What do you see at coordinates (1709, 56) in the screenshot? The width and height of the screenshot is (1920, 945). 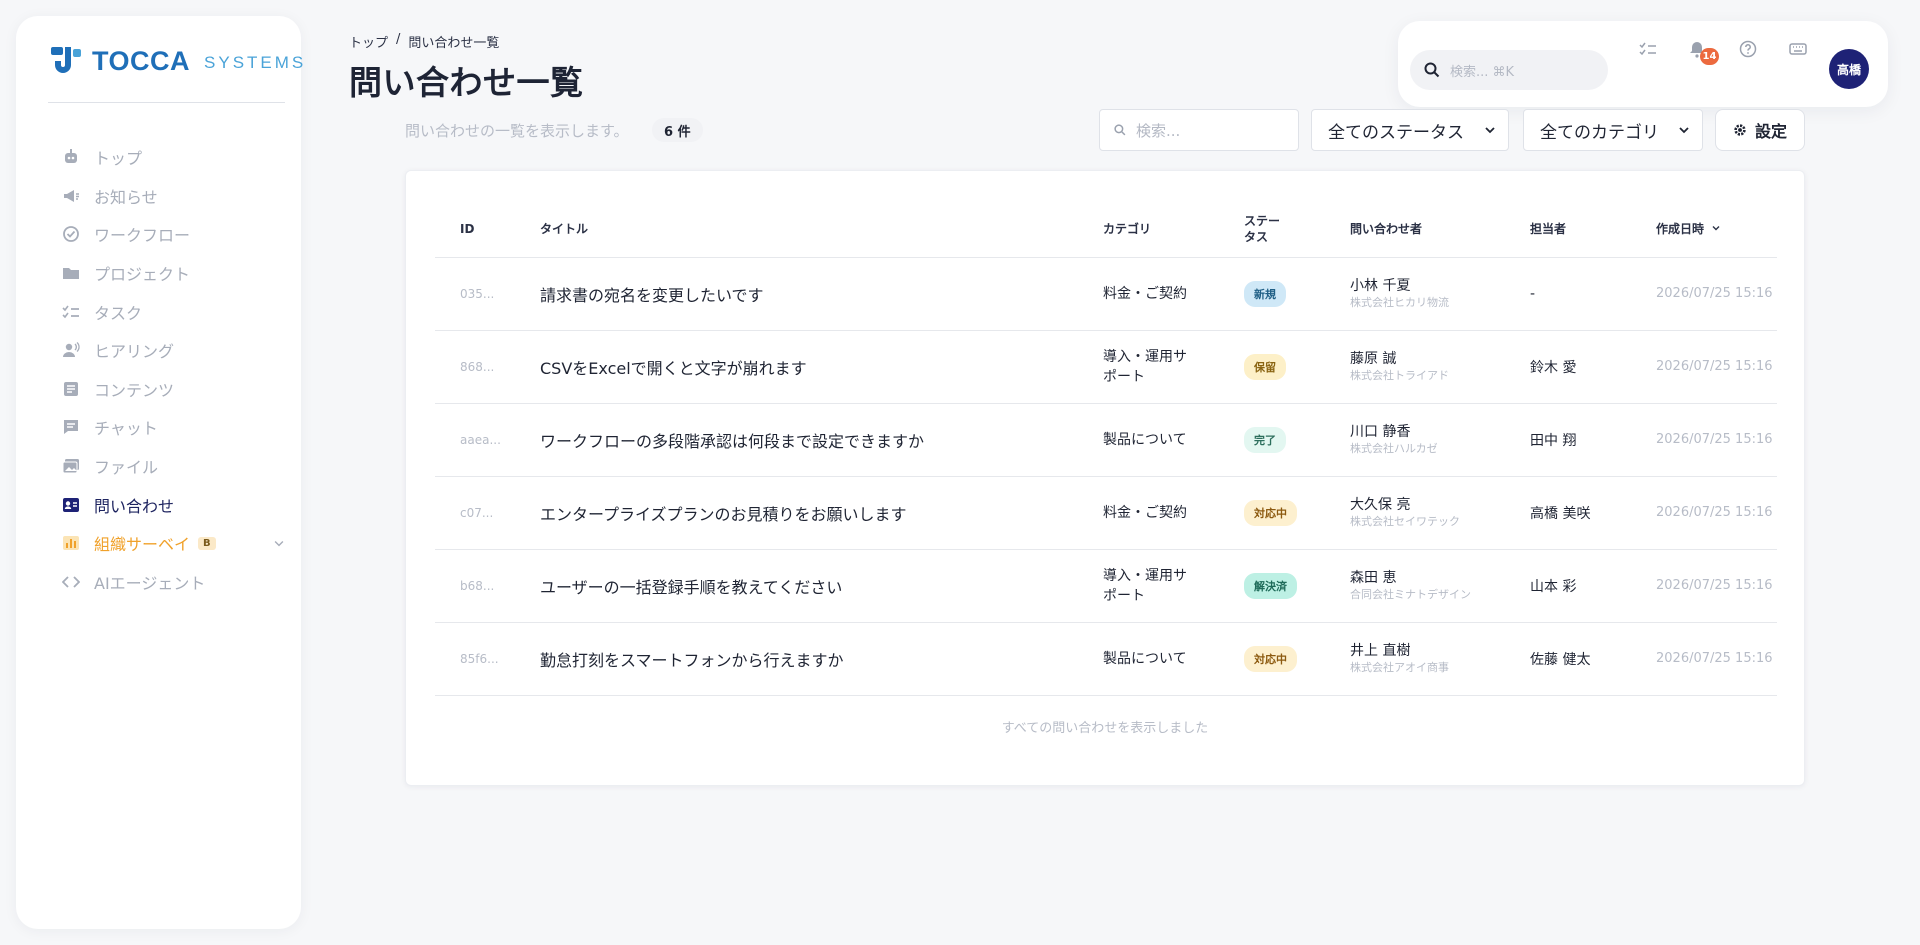 I see `notification-count-badge: 14` at bounding box center [1709, 56].